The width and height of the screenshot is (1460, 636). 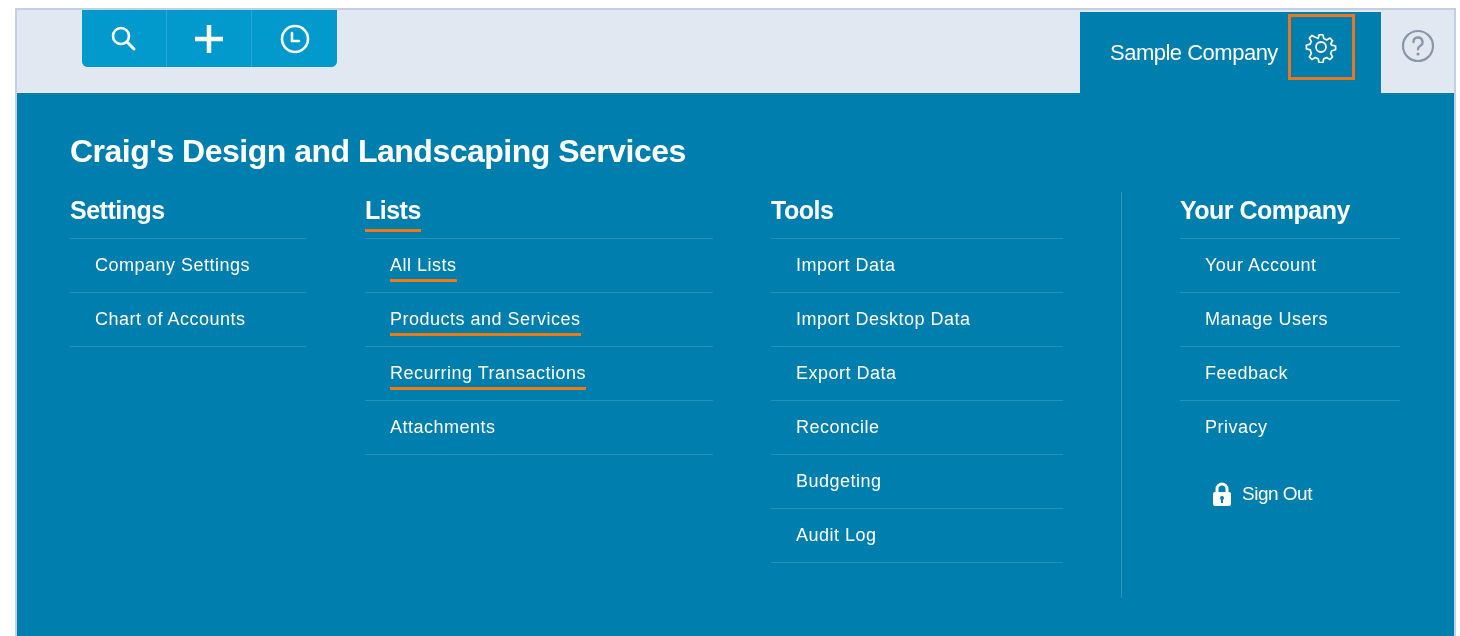 I want to click on section-heading: Your Company, so click(x=1265, y=211).